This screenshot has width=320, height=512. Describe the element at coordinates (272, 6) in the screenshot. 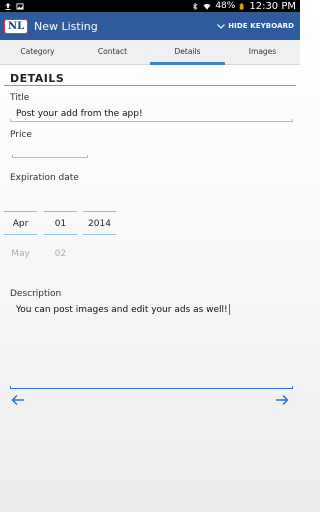

I see `clock: 12:30 PM` at that location.